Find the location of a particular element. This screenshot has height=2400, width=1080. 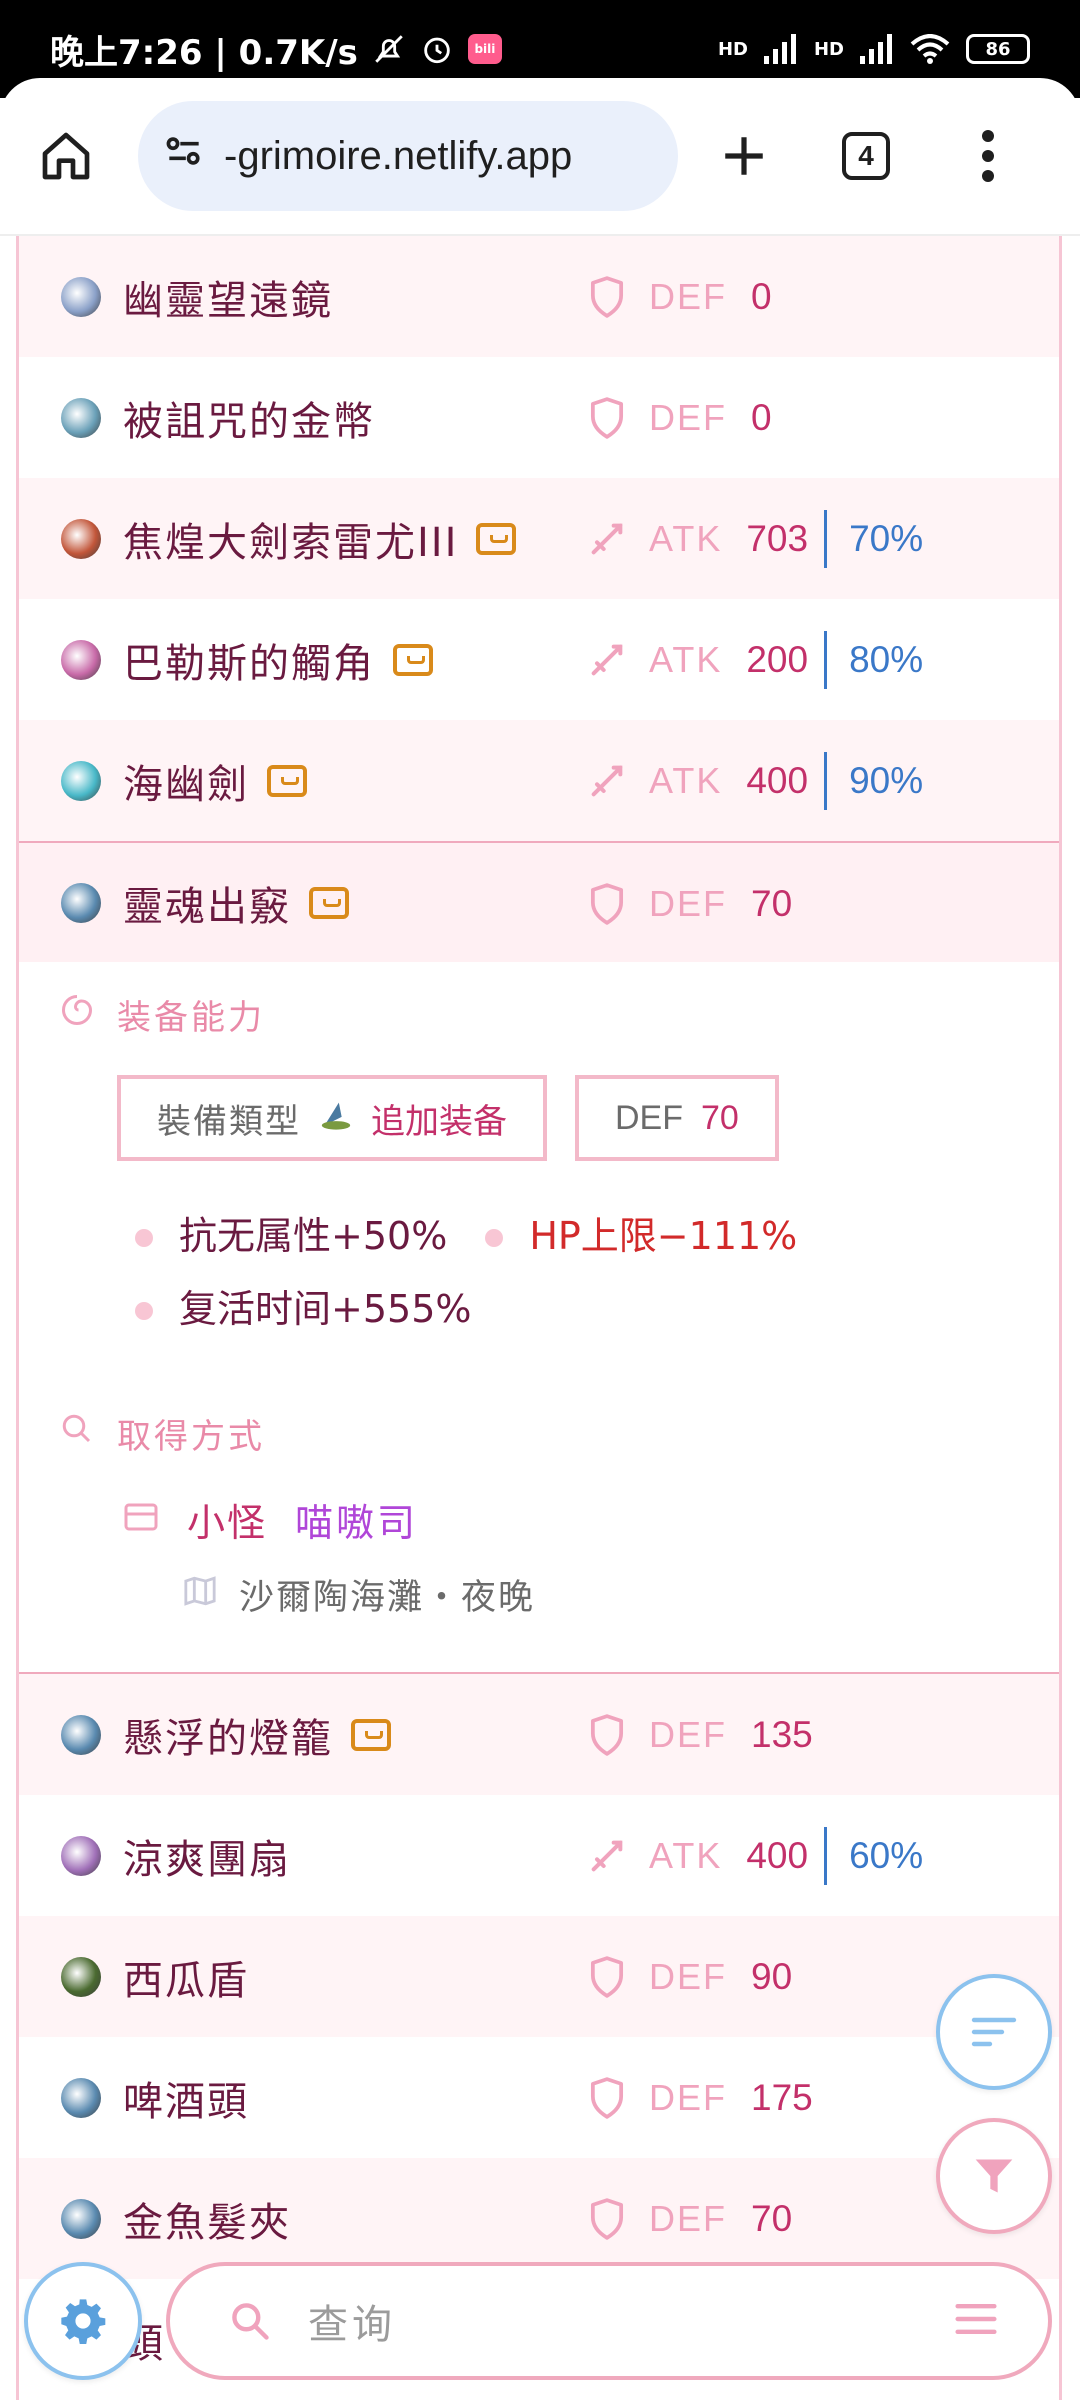

def-tag: DEF 70 is located at coordinates (677, 1118).